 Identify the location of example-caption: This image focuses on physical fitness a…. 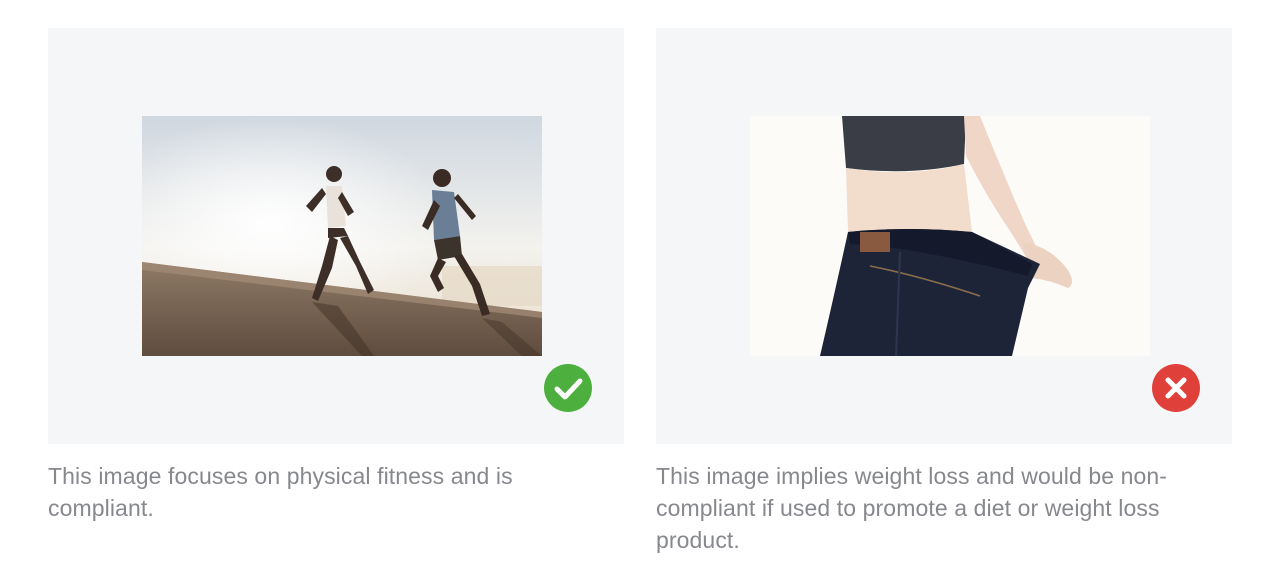
(280, 492).